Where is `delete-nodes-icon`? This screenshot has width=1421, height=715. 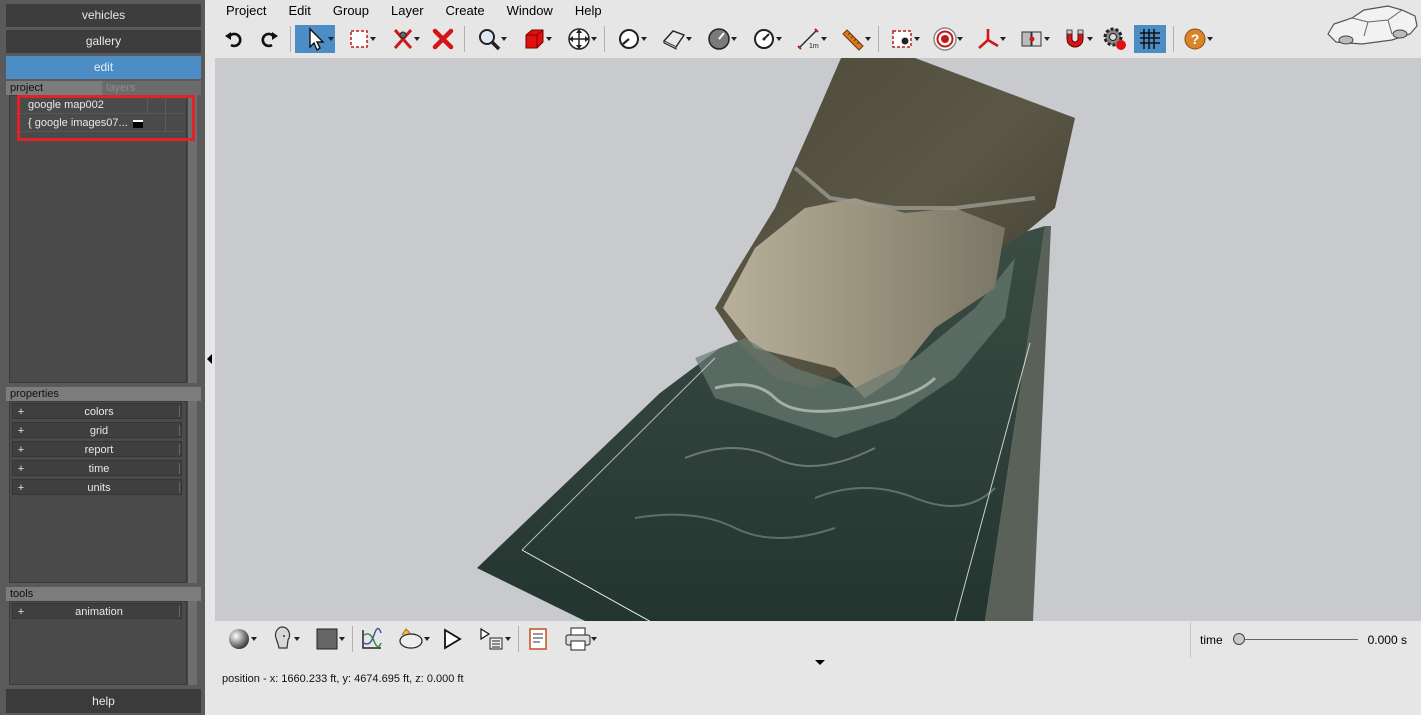 delete-nodes-icon is located at coordinates (403, 39).